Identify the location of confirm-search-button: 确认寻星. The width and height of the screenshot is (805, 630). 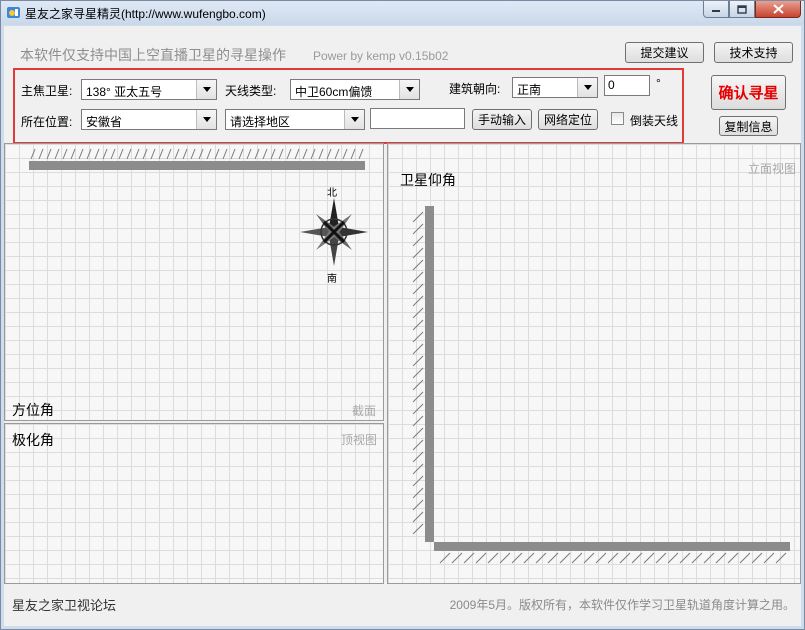
(748, 92).